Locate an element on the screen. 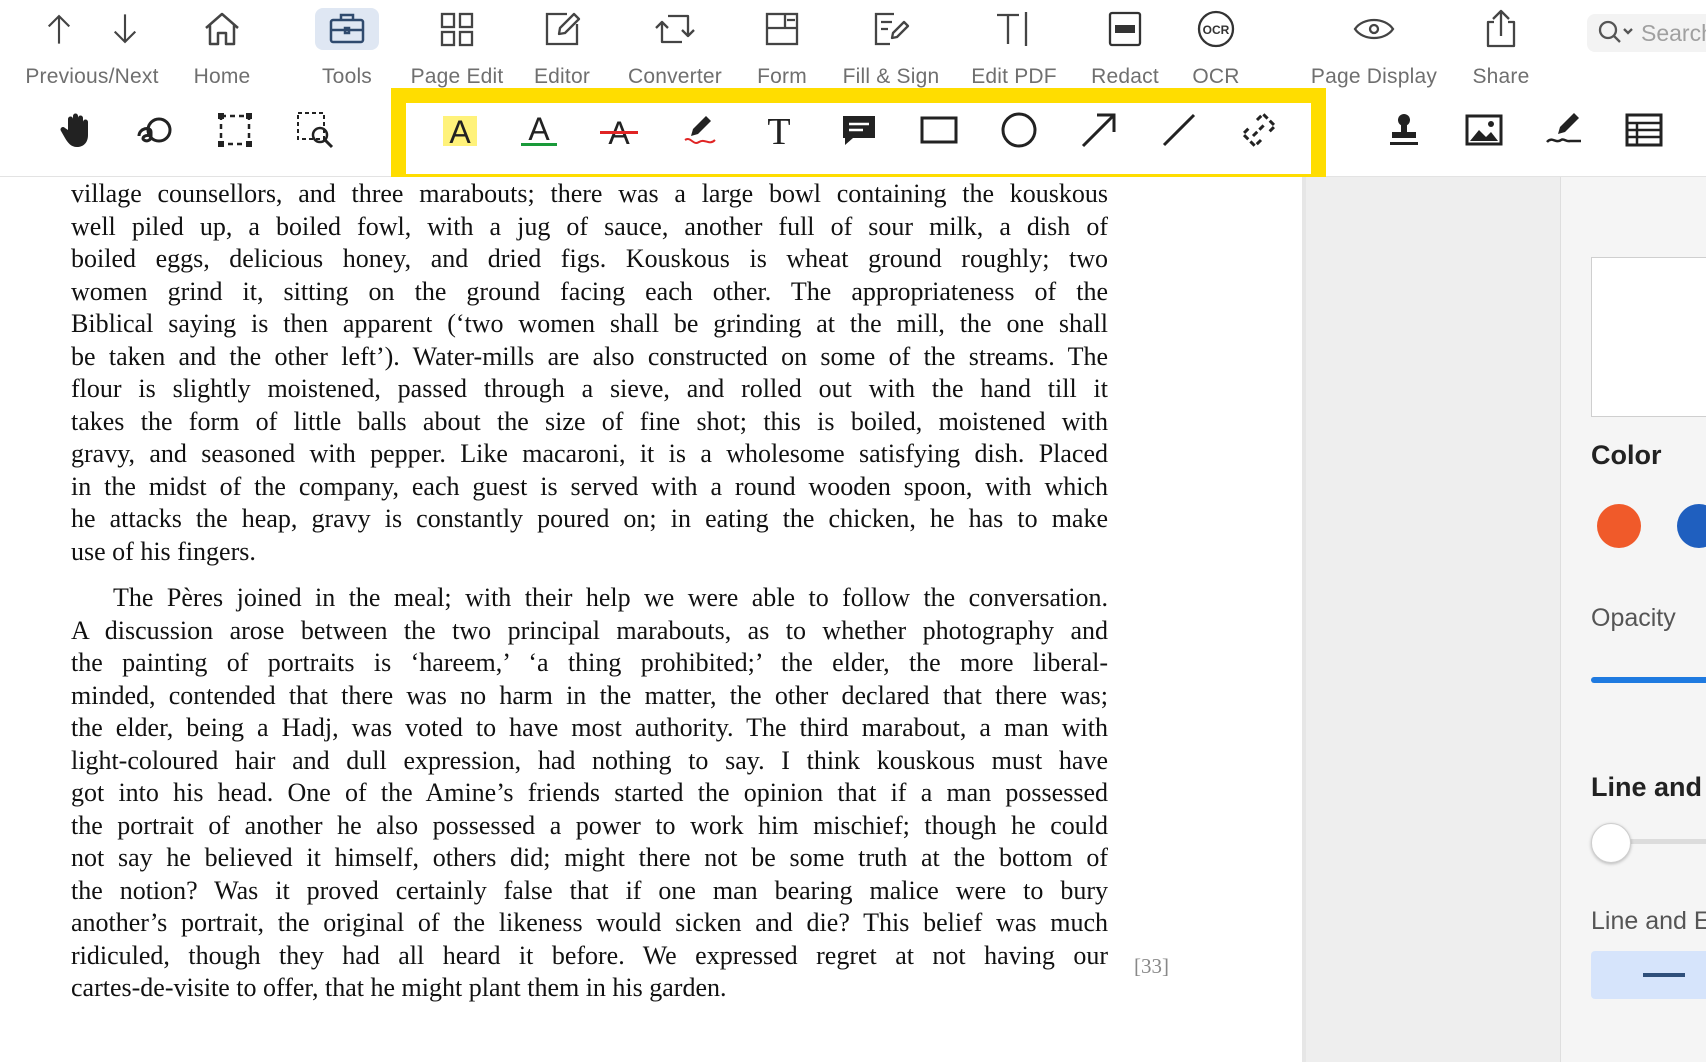 The image size is (1706, 1062). underline-icon: A is located at coordinates (539, 130).